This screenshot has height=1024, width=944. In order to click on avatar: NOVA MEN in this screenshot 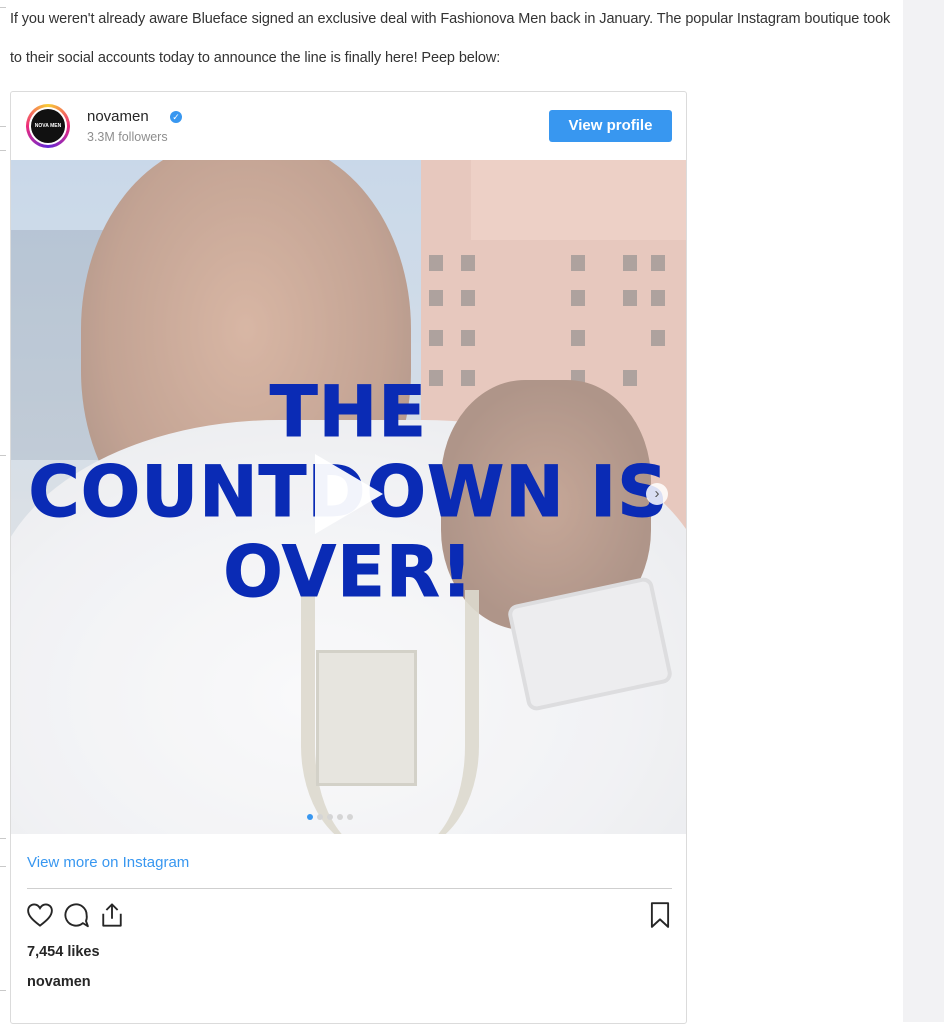, I will do `click(48, 126)`.